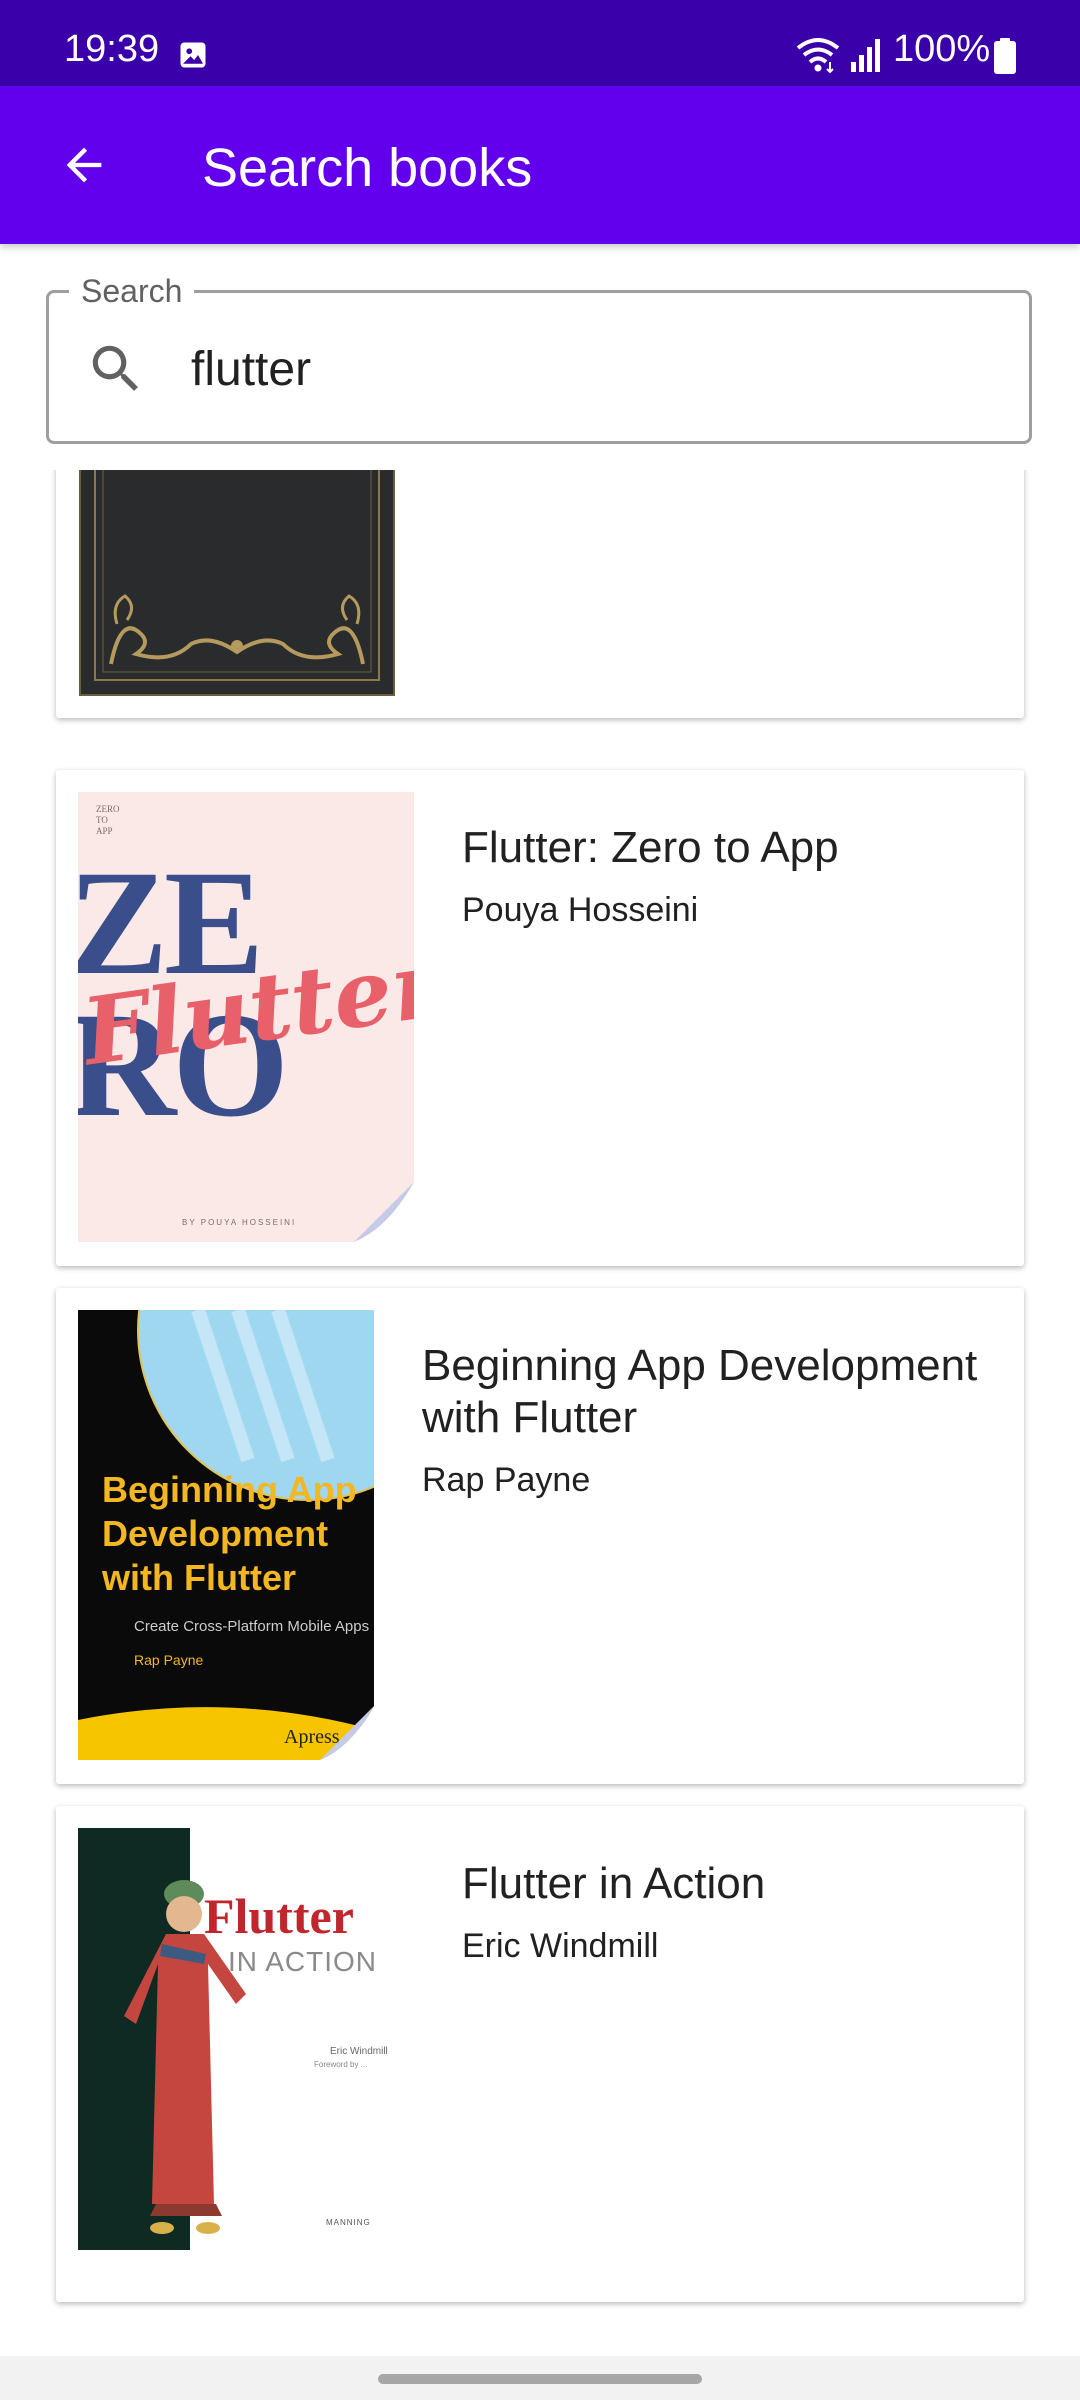 The image size is (1080, 2400). I want to click on cover-byline: BY POUYA HOSSEINI, so click(239, 1222).